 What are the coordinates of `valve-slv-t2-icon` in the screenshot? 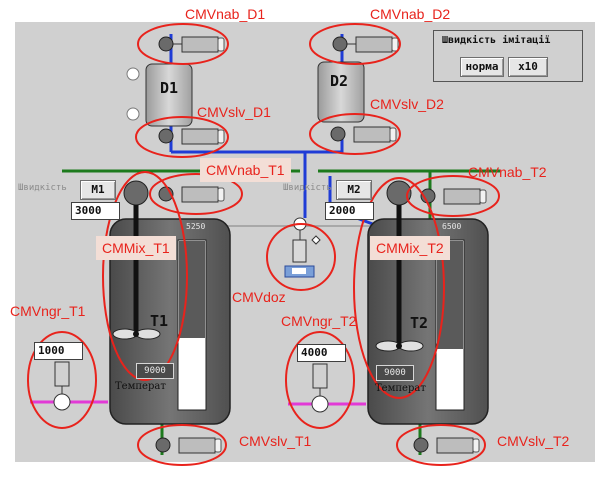 It's located at (446, 445).